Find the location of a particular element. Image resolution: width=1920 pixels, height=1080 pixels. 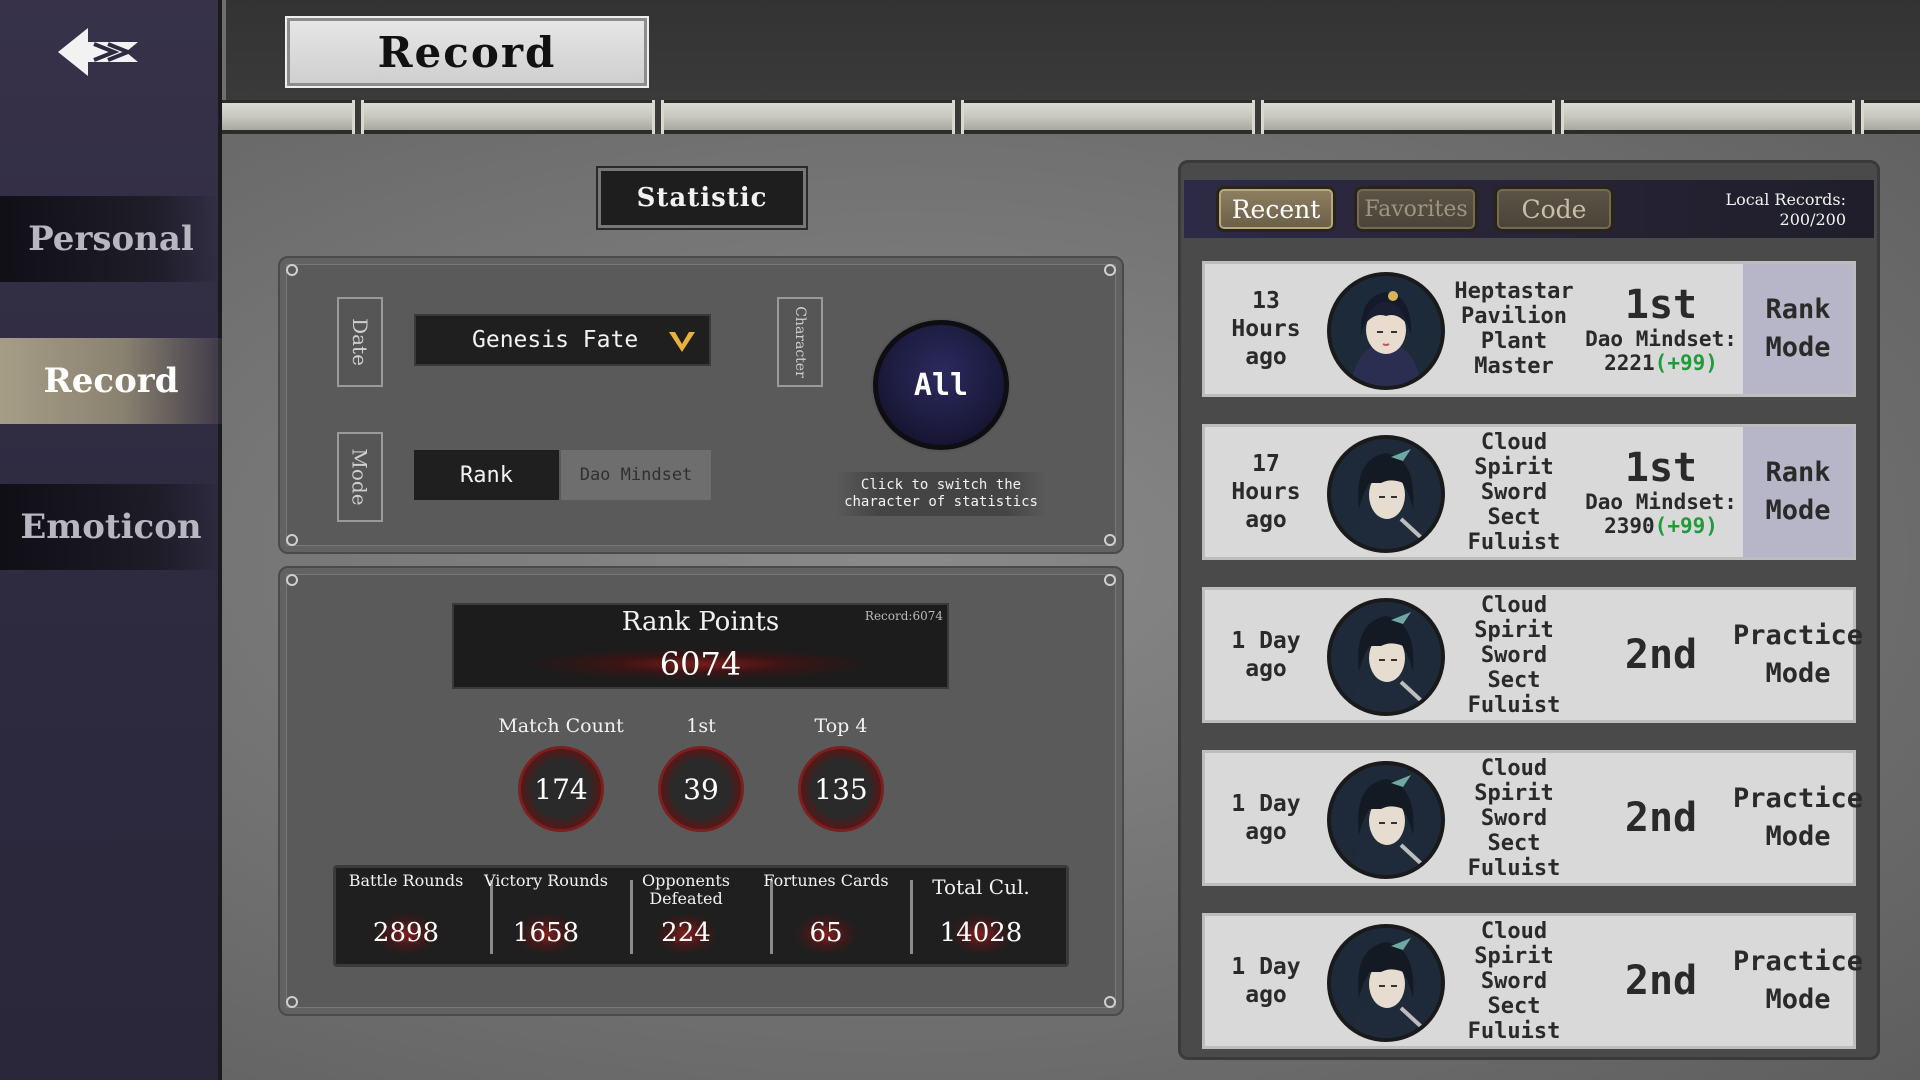

match-count-value: 174 is located at coordinates (561, 789).